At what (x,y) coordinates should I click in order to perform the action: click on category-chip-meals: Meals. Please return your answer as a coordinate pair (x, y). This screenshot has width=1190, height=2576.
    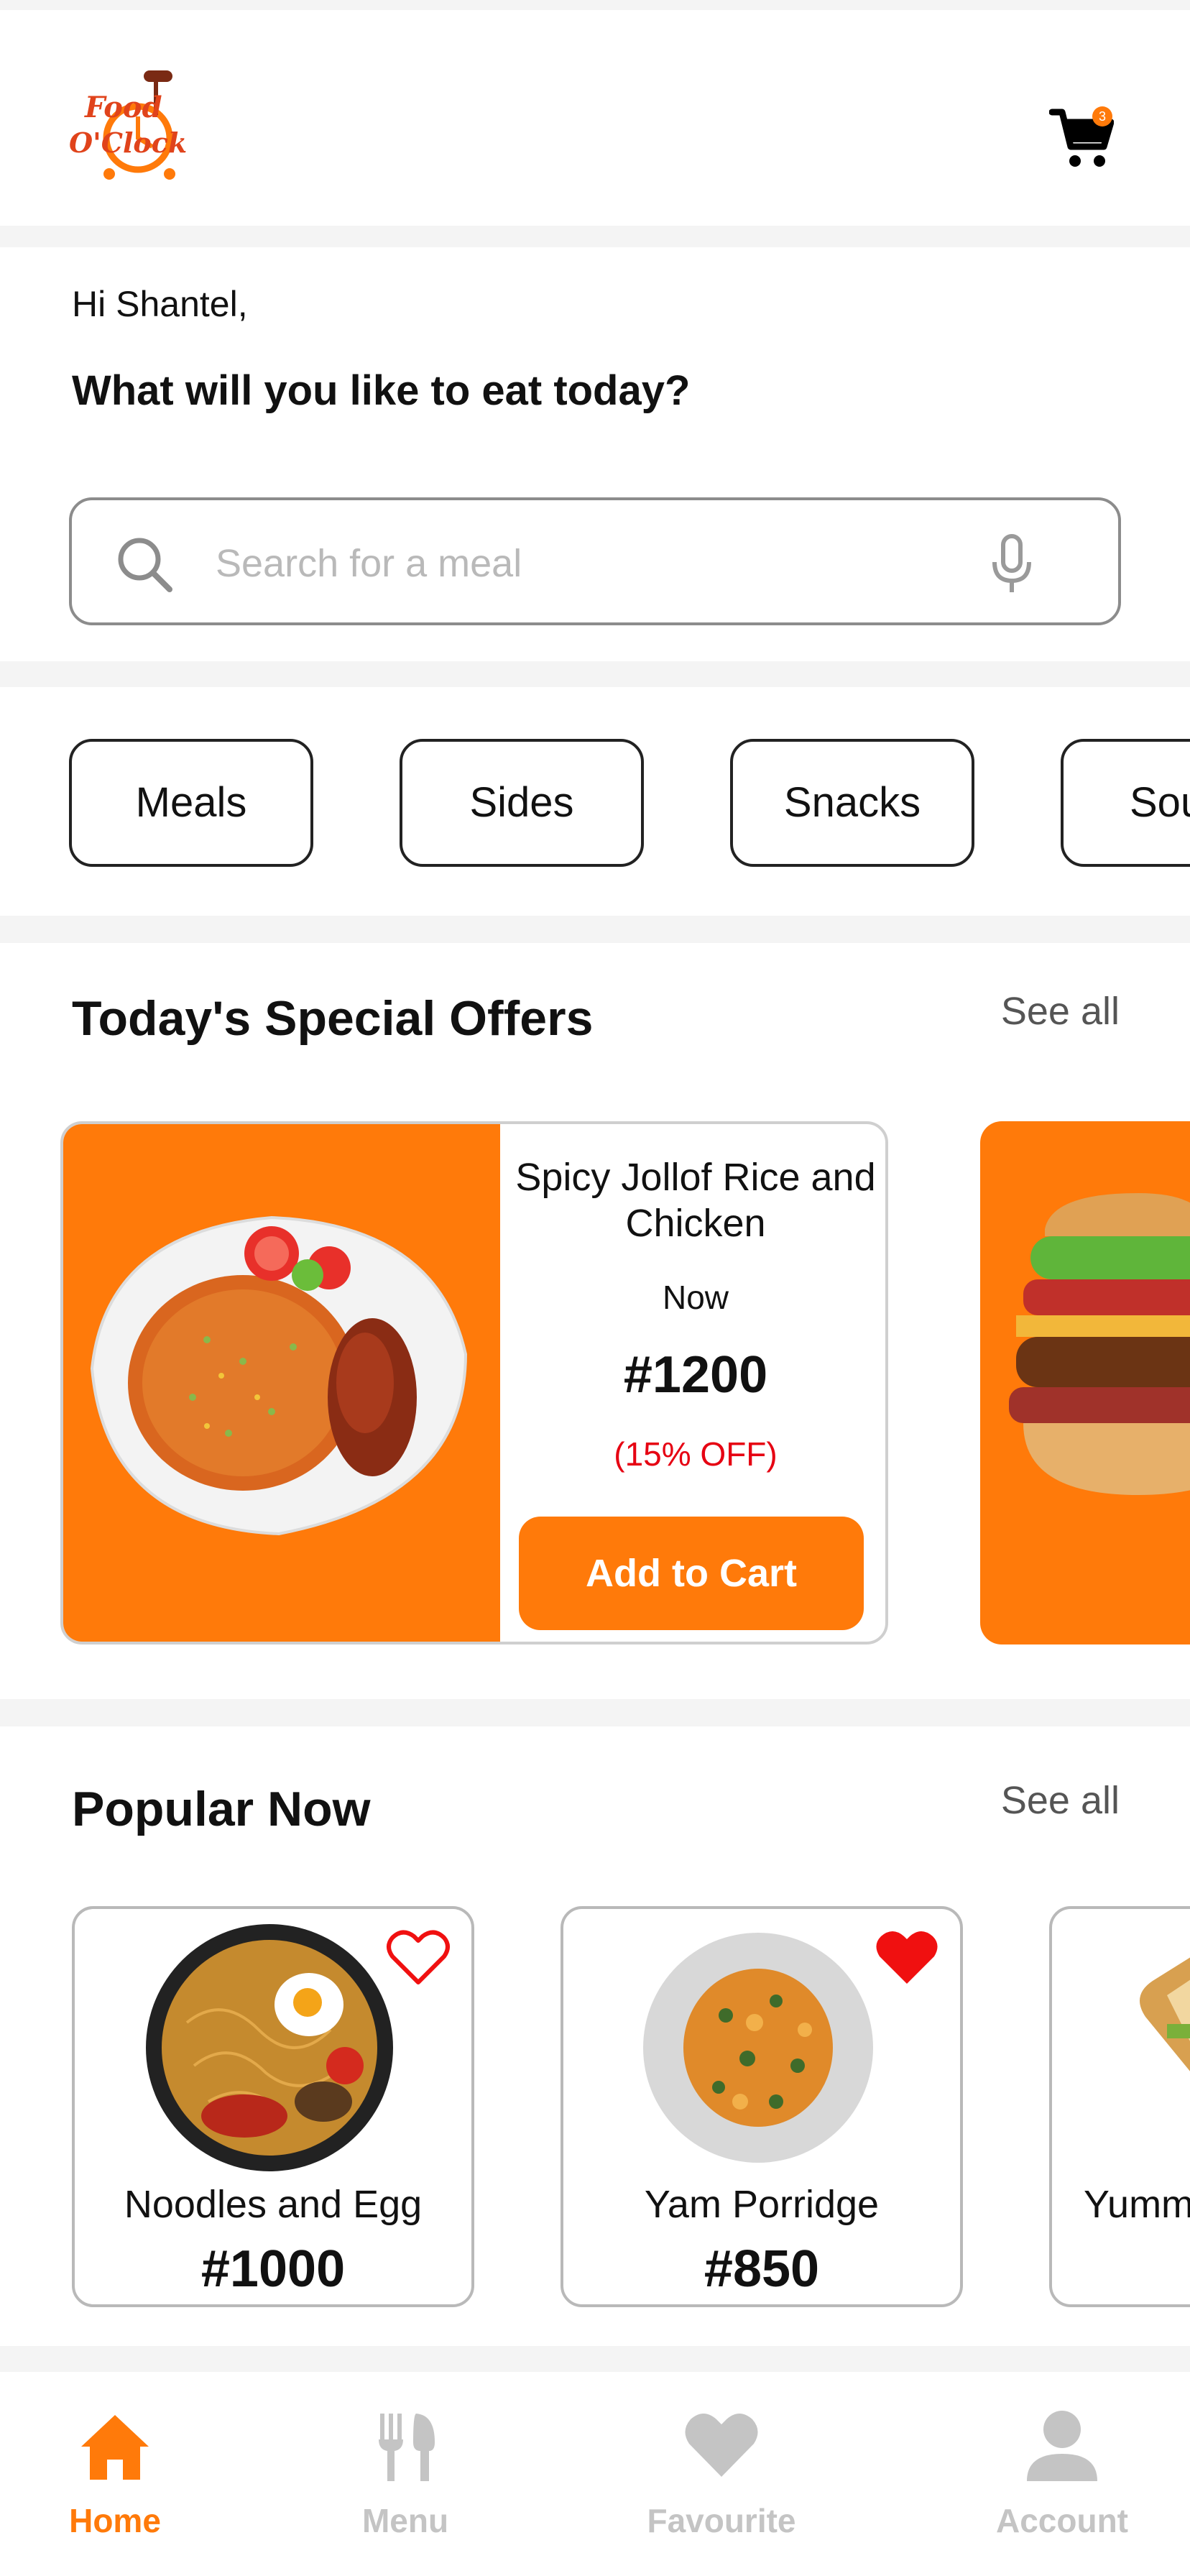
    Looking at the image, I should click on (191, 803).